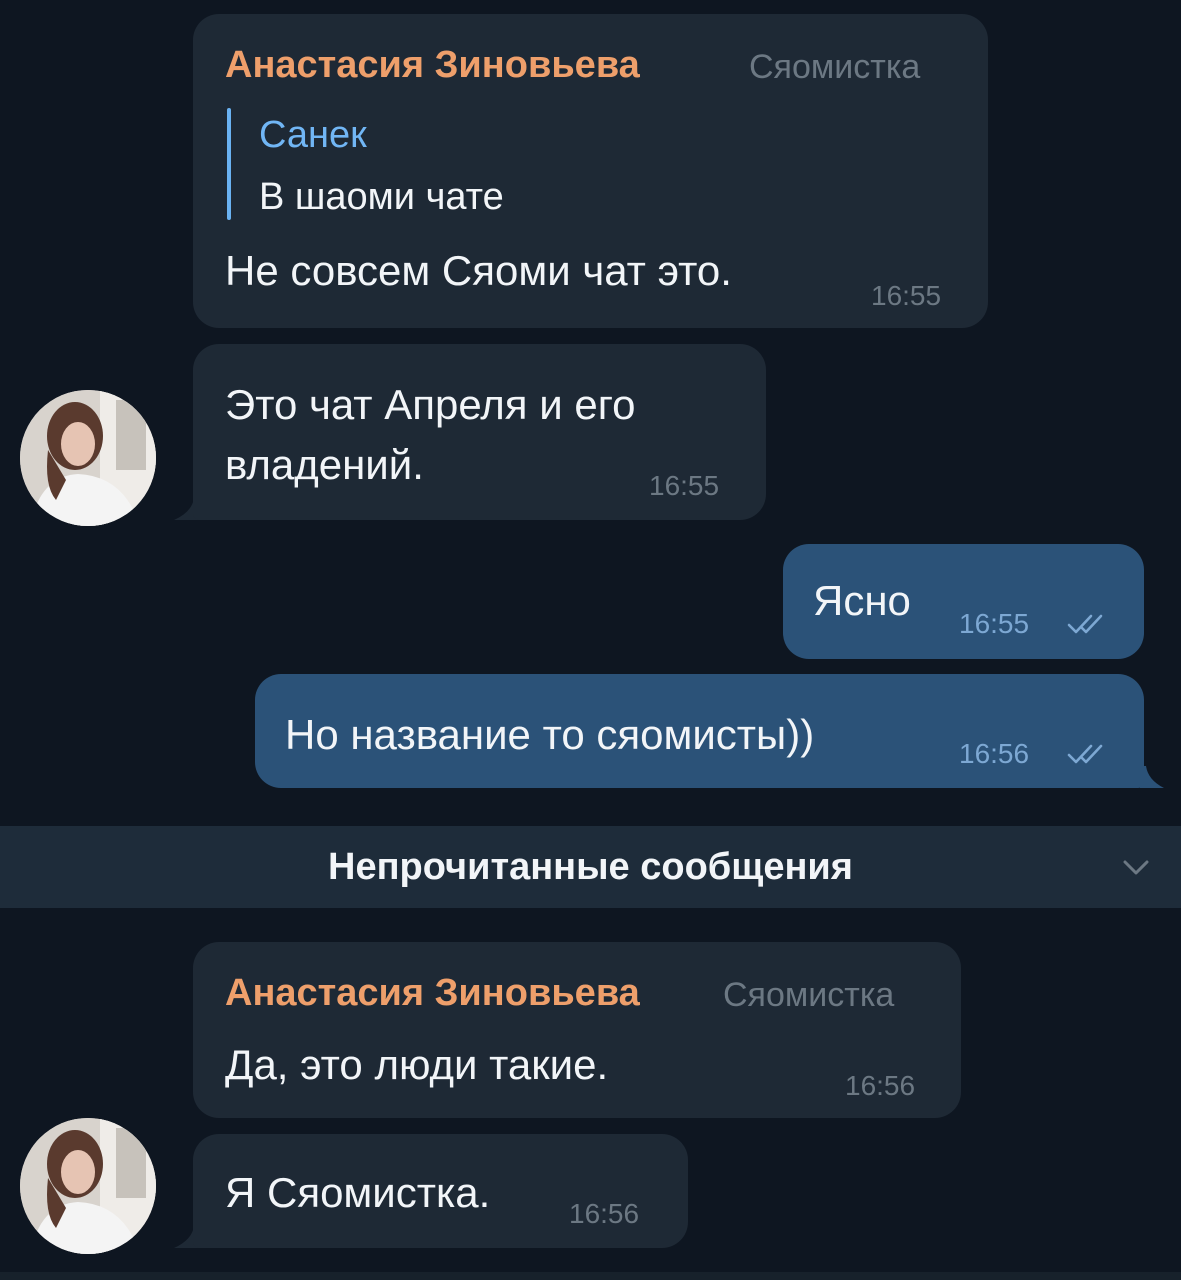  What do you see at coordinates (478, 270) in the screenshot?
I see `message-text: Не совсем Сяоми чат это.` at bounding box center [478, 270].